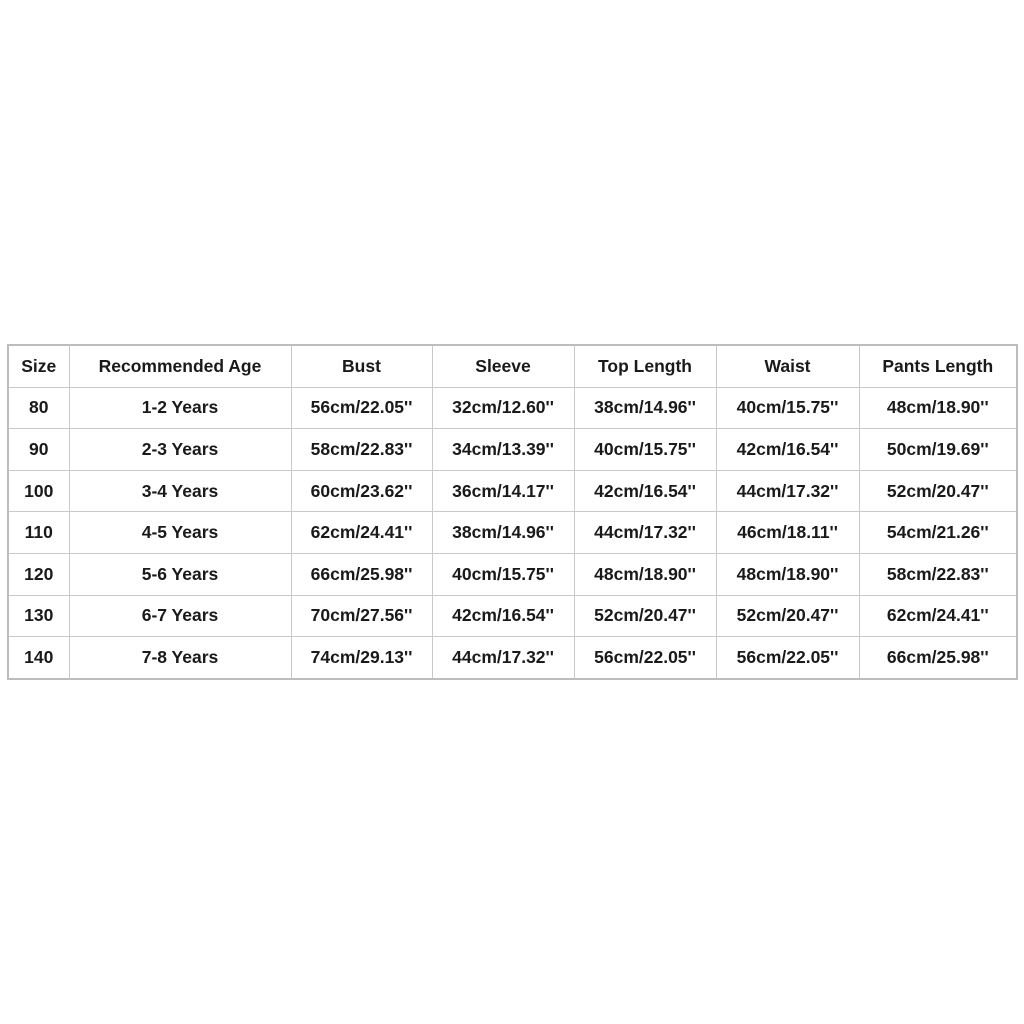 This screenshot has height=1024, width=1024. I want to click on table-cell-waist: 44cm/17.32'', so click(787, 491).